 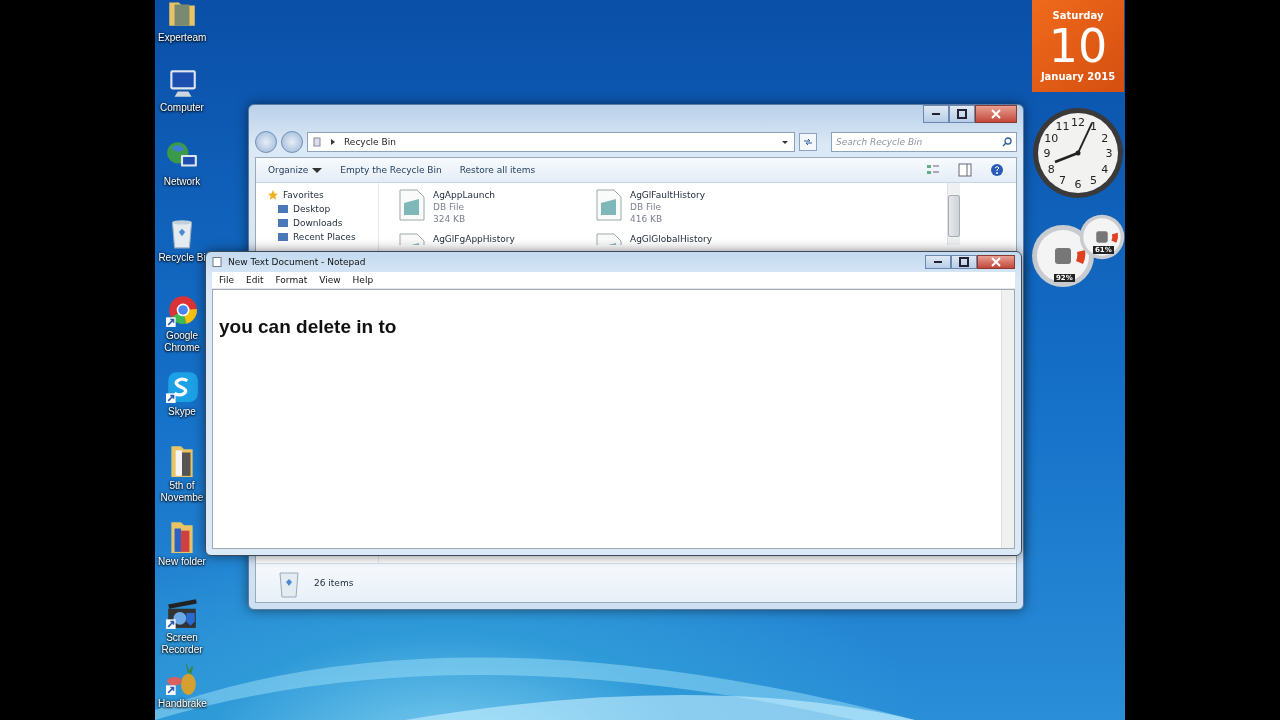 I want to click on calendar-day: 10, so click(x=1078, y=46).